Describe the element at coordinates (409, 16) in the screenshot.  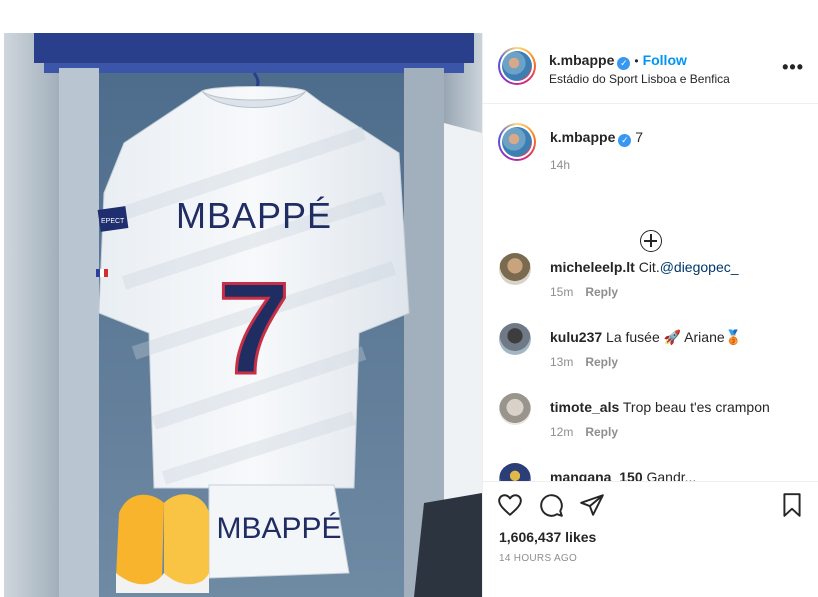
I see `top-bar` at that location.